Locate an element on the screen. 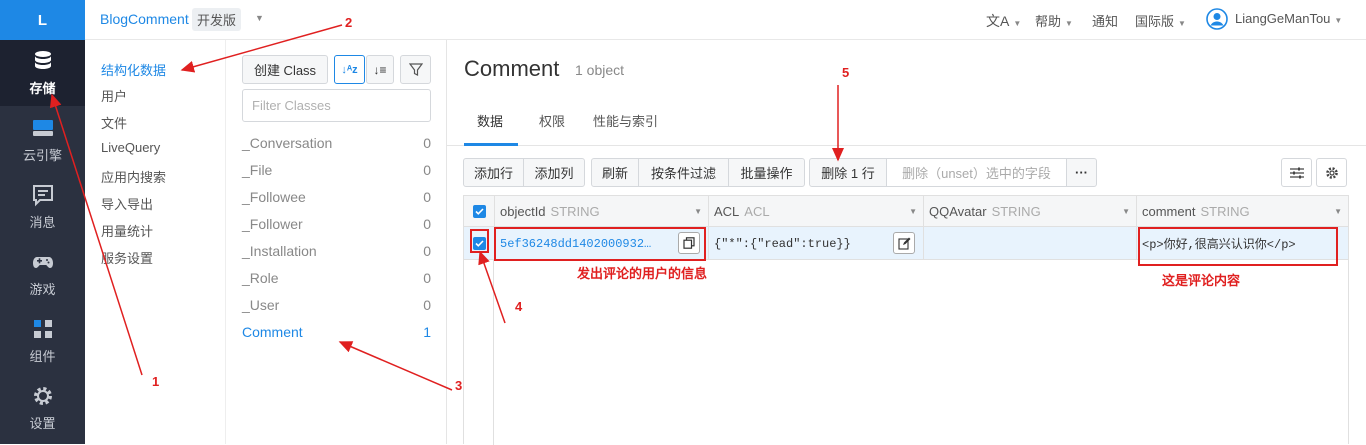 The height and width of the screenshot is (445, 1366). class-name: _Conversation is located at coordinates (287, 142).